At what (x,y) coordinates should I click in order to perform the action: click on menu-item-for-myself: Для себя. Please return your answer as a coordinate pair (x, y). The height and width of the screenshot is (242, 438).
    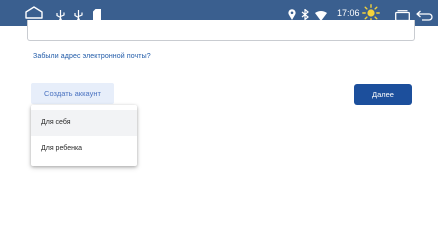
    Looking at the image, I should click on (84, 123).